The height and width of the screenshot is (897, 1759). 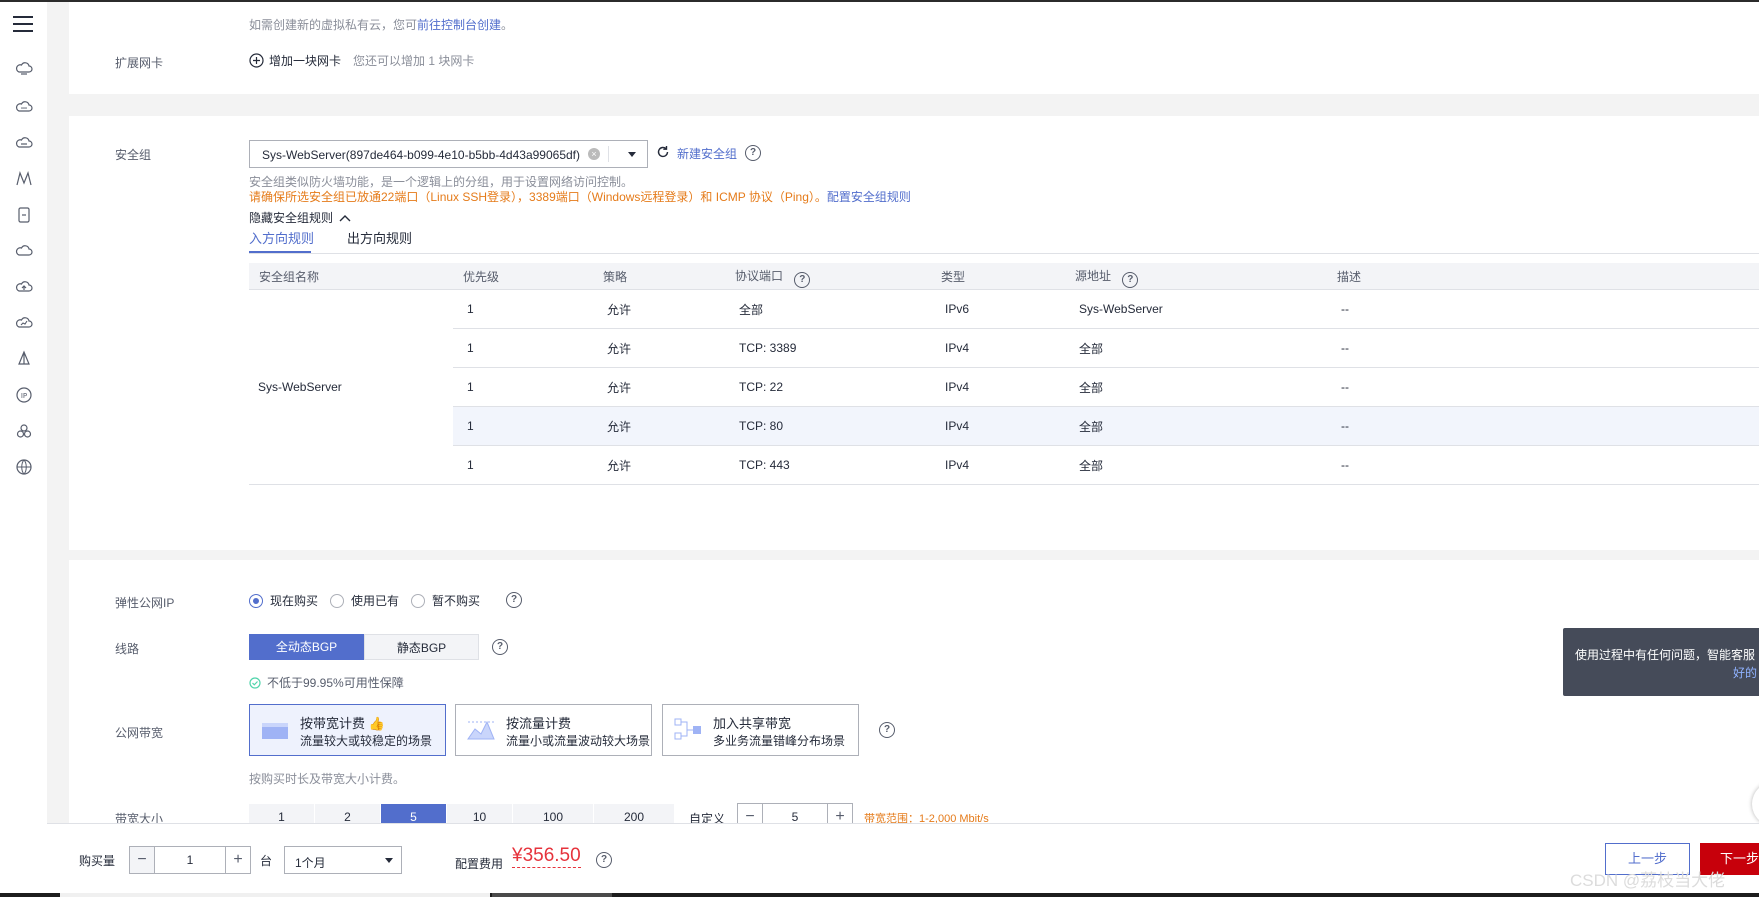 What do you see at coordinates (142, 860) in the screenshot?
I see `minus-icon: −` at bounding box center [142, 860].